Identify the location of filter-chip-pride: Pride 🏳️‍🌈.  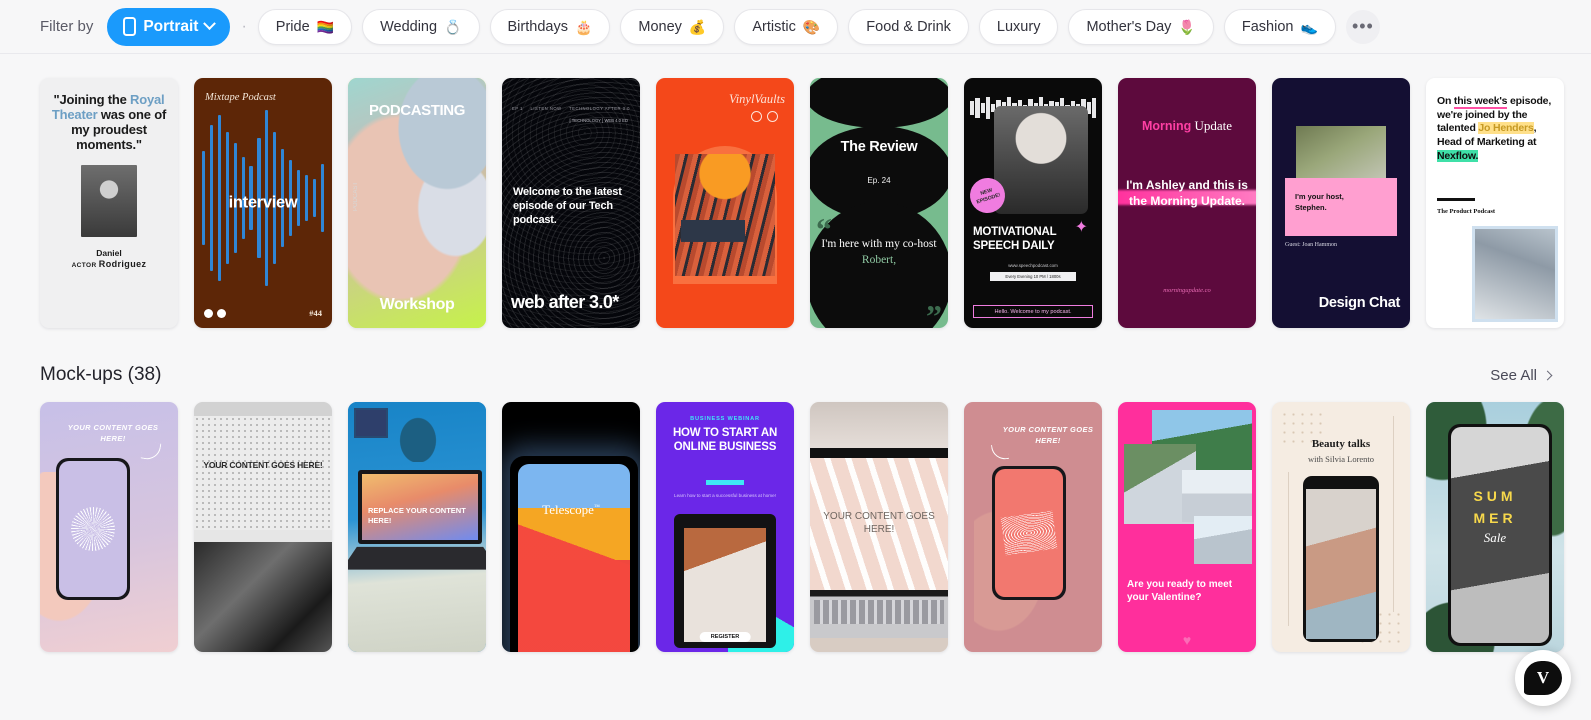
(305, 26).